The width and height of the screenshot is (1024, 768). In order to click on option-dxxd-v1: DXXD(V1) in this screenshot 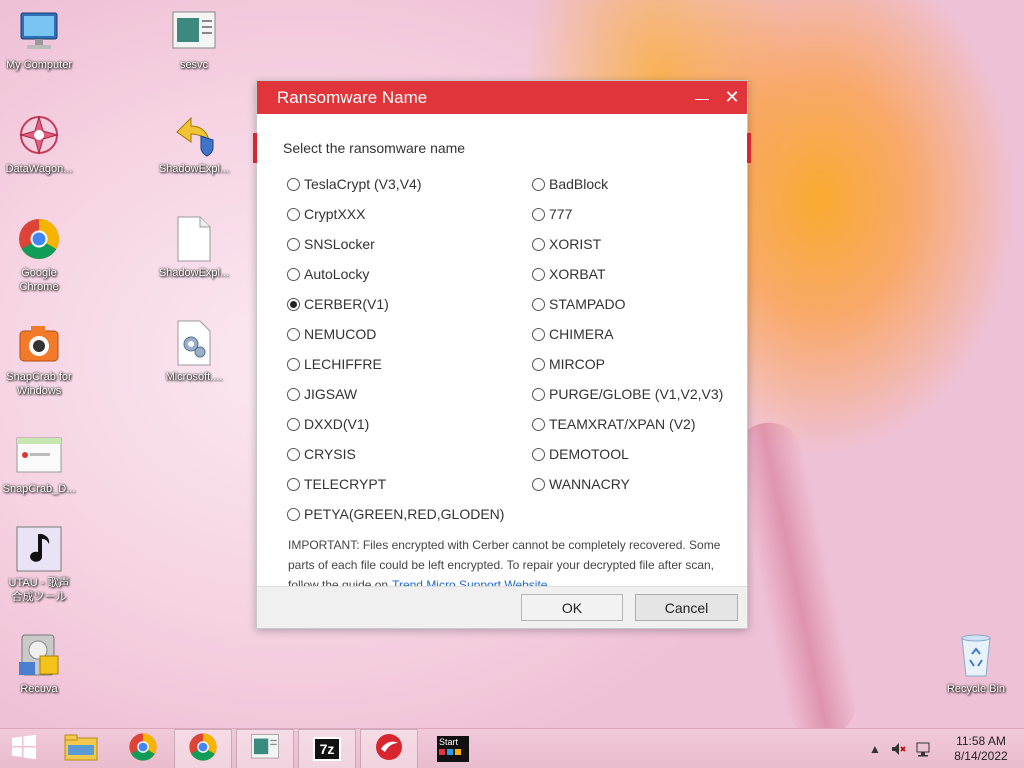, I will do `click(328, 424)`.